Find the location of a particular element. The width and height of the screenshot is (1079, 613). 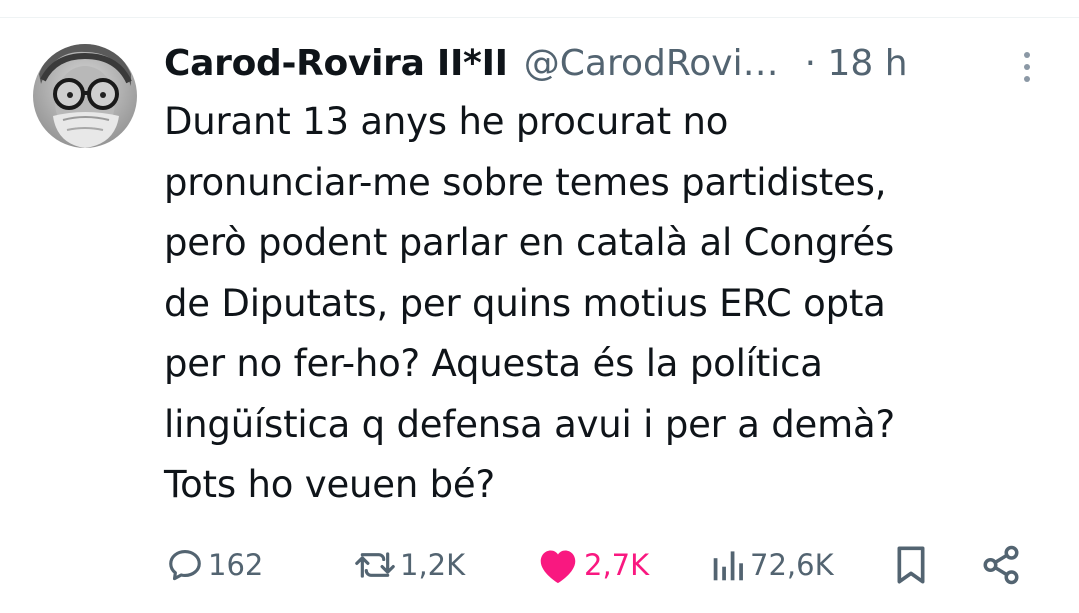

tweet-text-line: de Diputats, per quins motius ERC opta is located at coordinates (525, 303).